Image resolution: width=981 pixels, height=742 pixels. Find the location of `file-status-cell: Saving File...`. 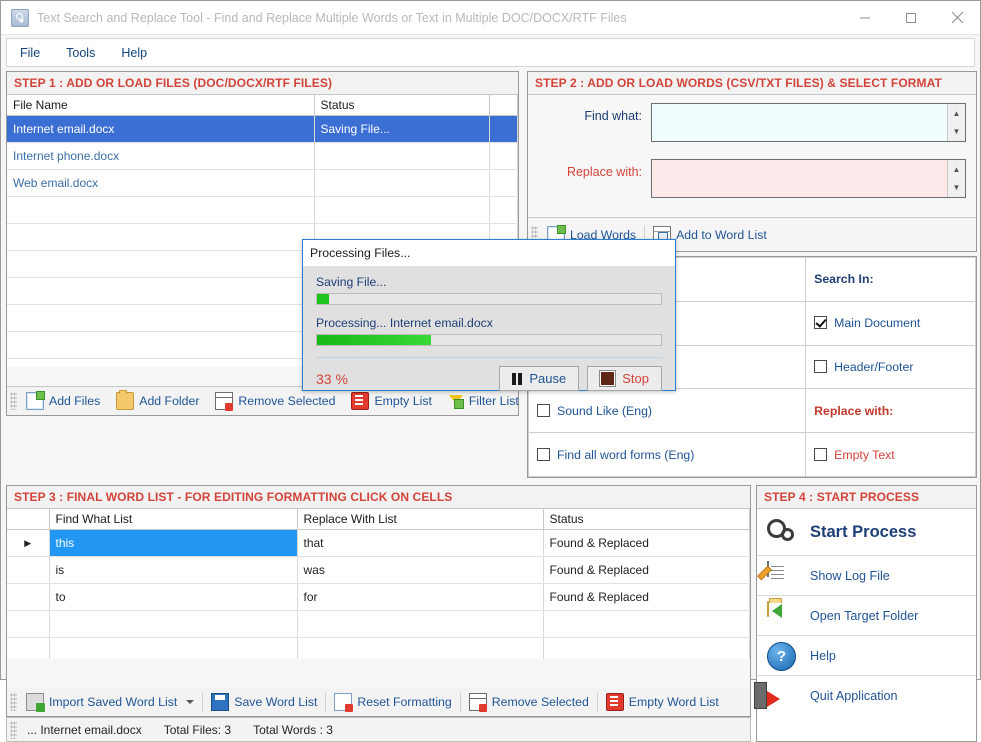

file-status-cell: Saving File... is located at coordinates (402, 129).